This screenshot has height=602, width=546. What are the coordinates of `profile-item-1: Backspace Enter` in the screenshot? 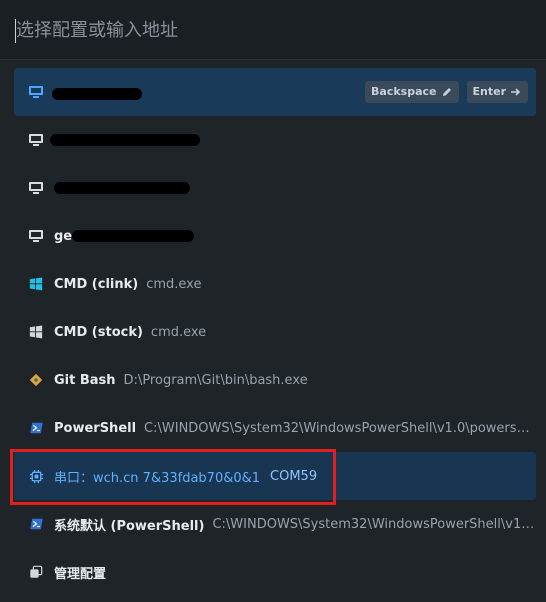 It's located at (275, 92).